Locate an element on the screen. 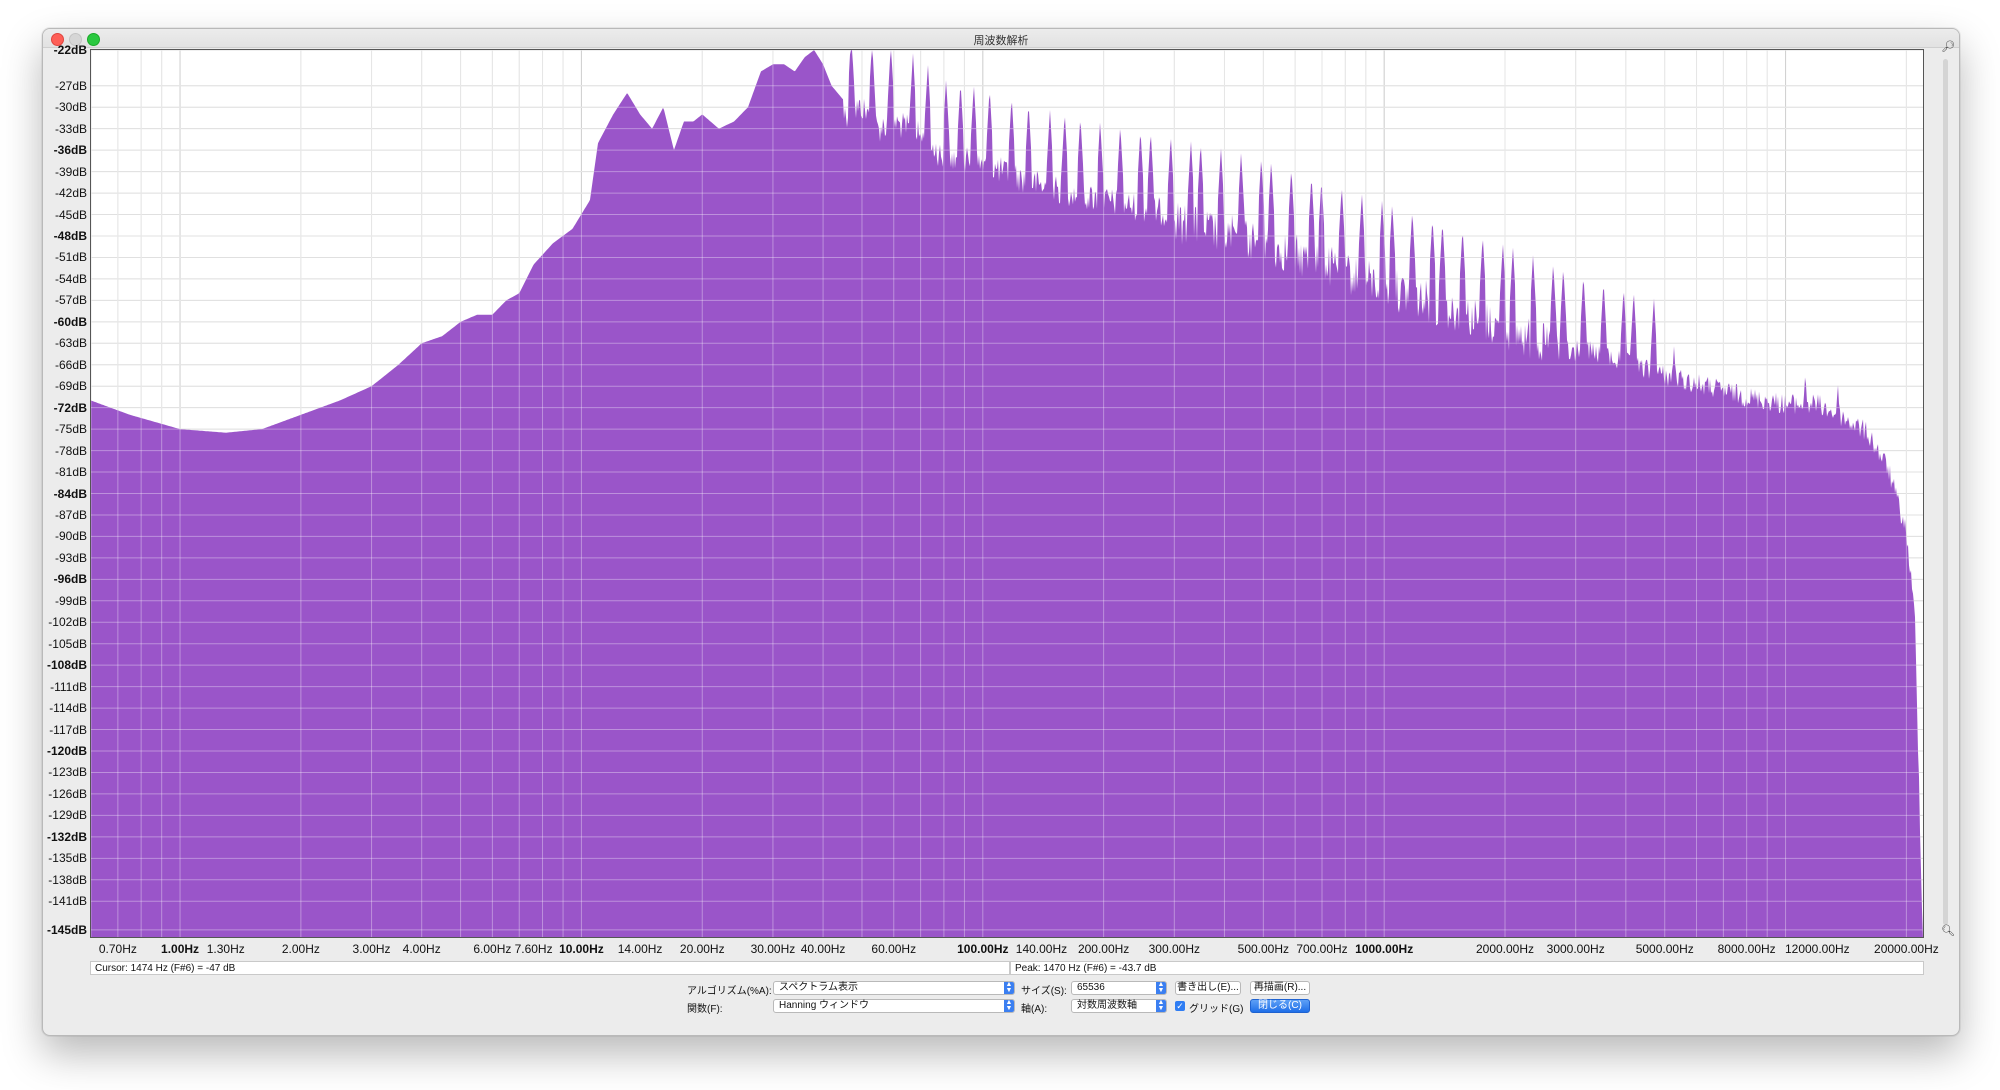  y-tick-label: -90dB is located at coordinates (70, 536).